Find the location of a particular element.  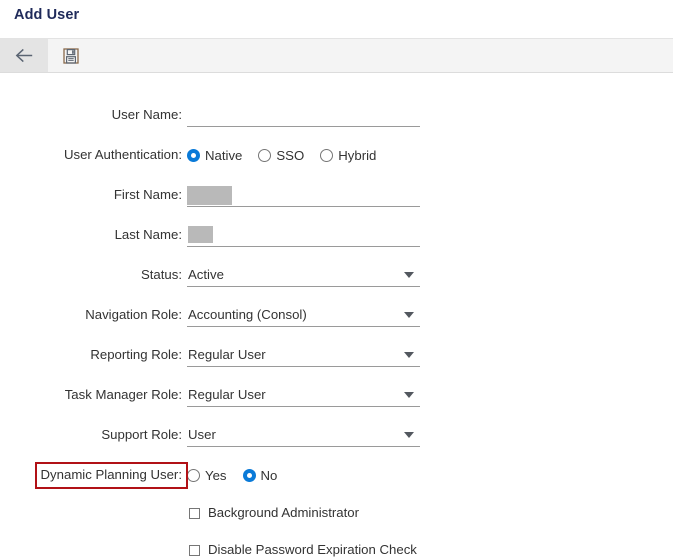

arrow-left-icon is located at coordinates (24, 55).